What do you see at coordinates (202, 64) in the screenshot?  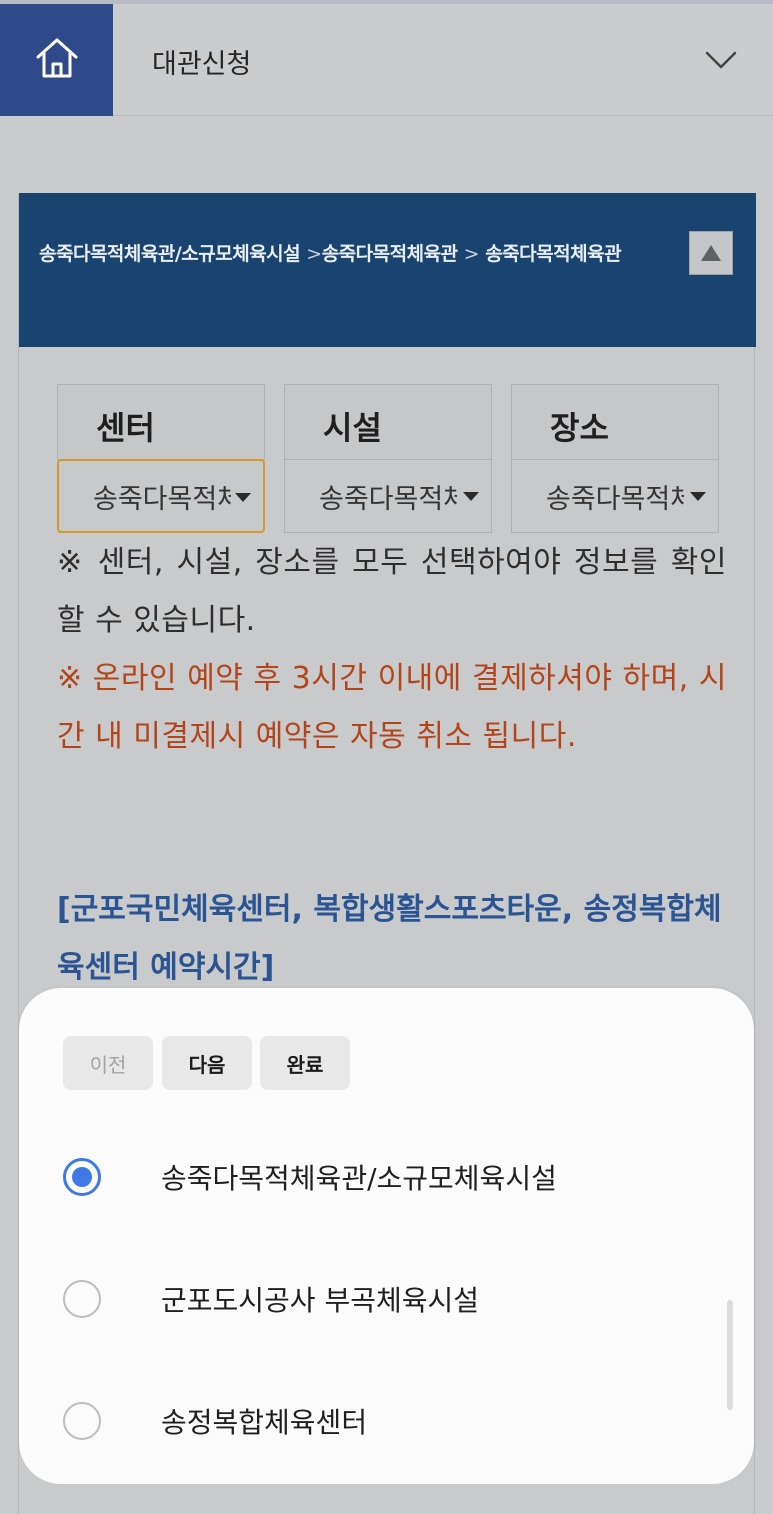 I see `page-title: 대관신청` at bounding box center [202, 64].